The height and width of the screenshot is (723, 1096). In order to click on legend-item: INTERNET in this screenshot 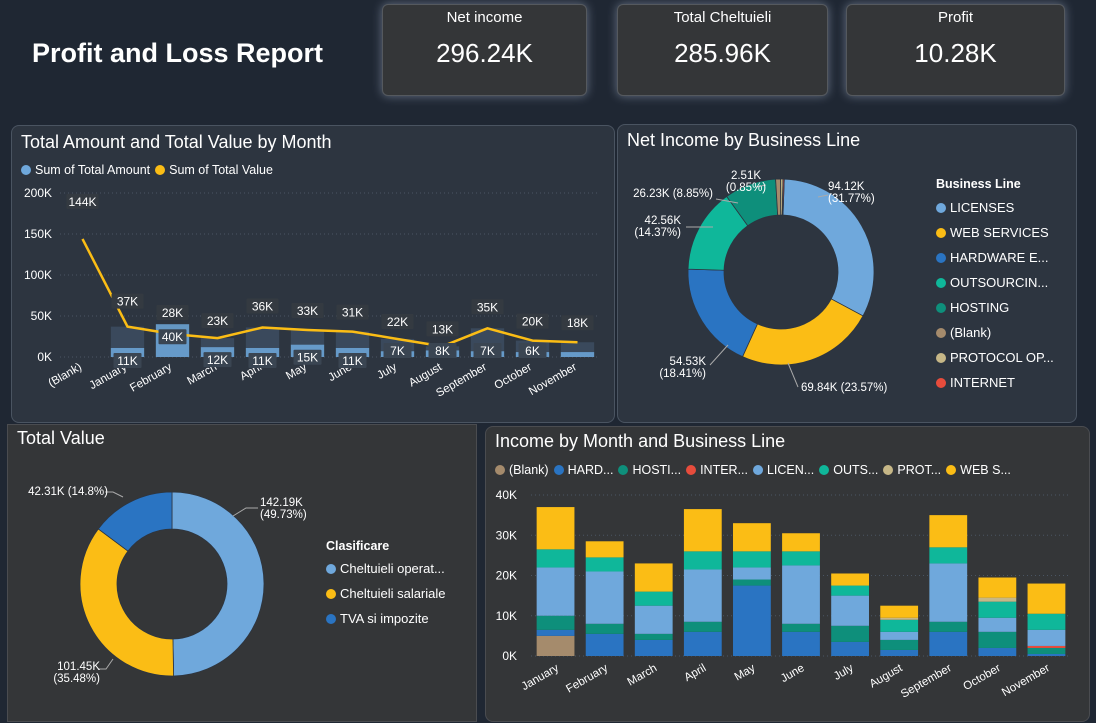, I will do `click(995, 382)`.